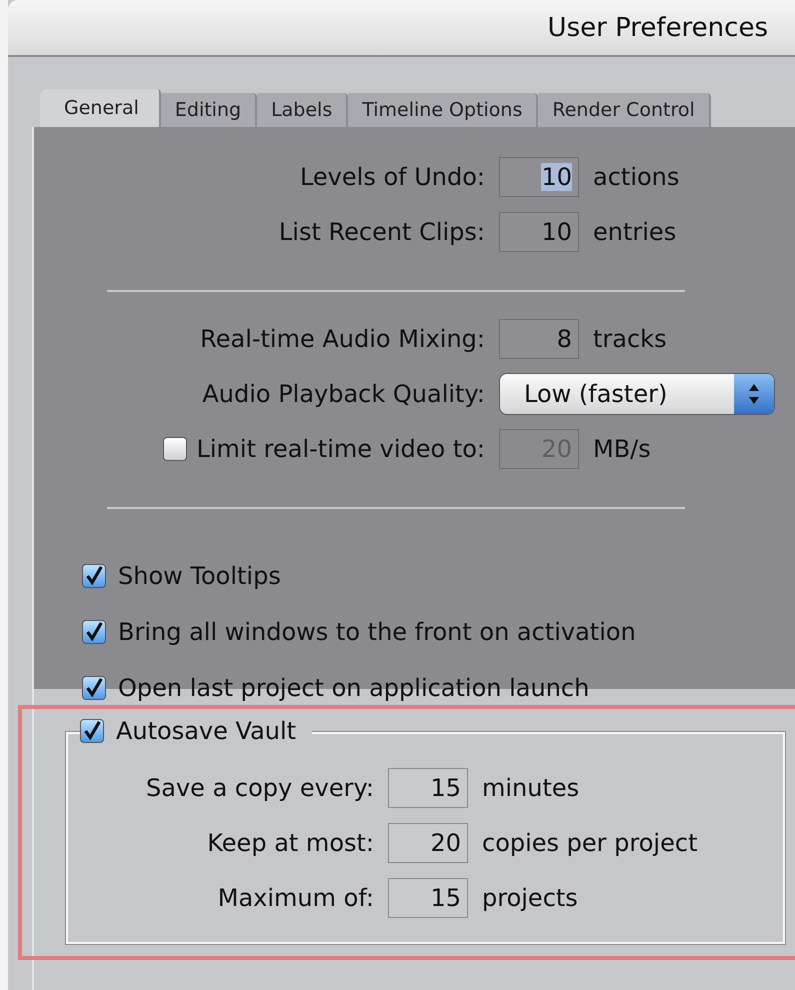  What do you see at coordinates (564, 339) in the screenshot?
I see `field-value: 8` at bounding box center [564, 339].